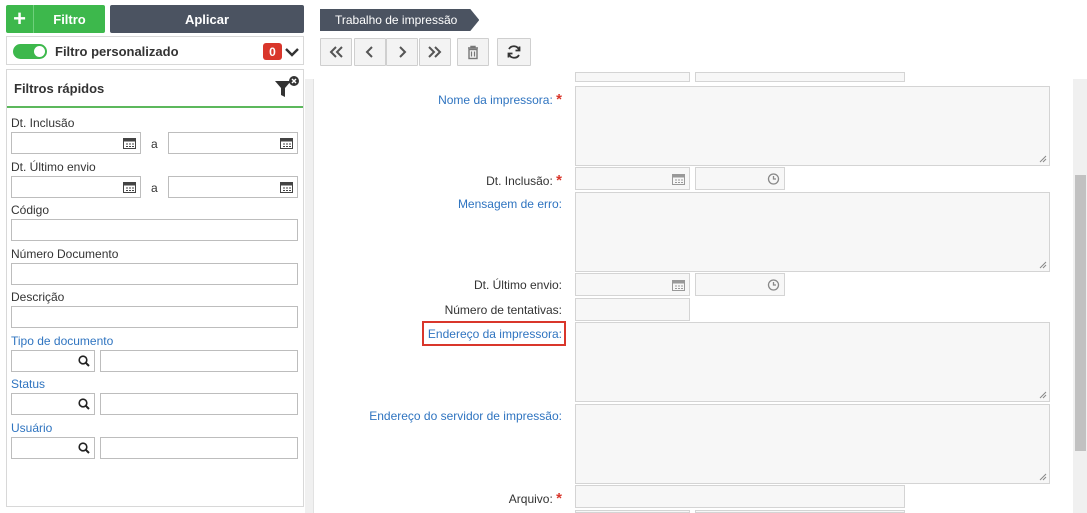 This screenshot has width=1087, height=513. Describe the element at coordinates (31, 428) in the screenshot. I see `filter-label-usuario: Usuário` at that location.